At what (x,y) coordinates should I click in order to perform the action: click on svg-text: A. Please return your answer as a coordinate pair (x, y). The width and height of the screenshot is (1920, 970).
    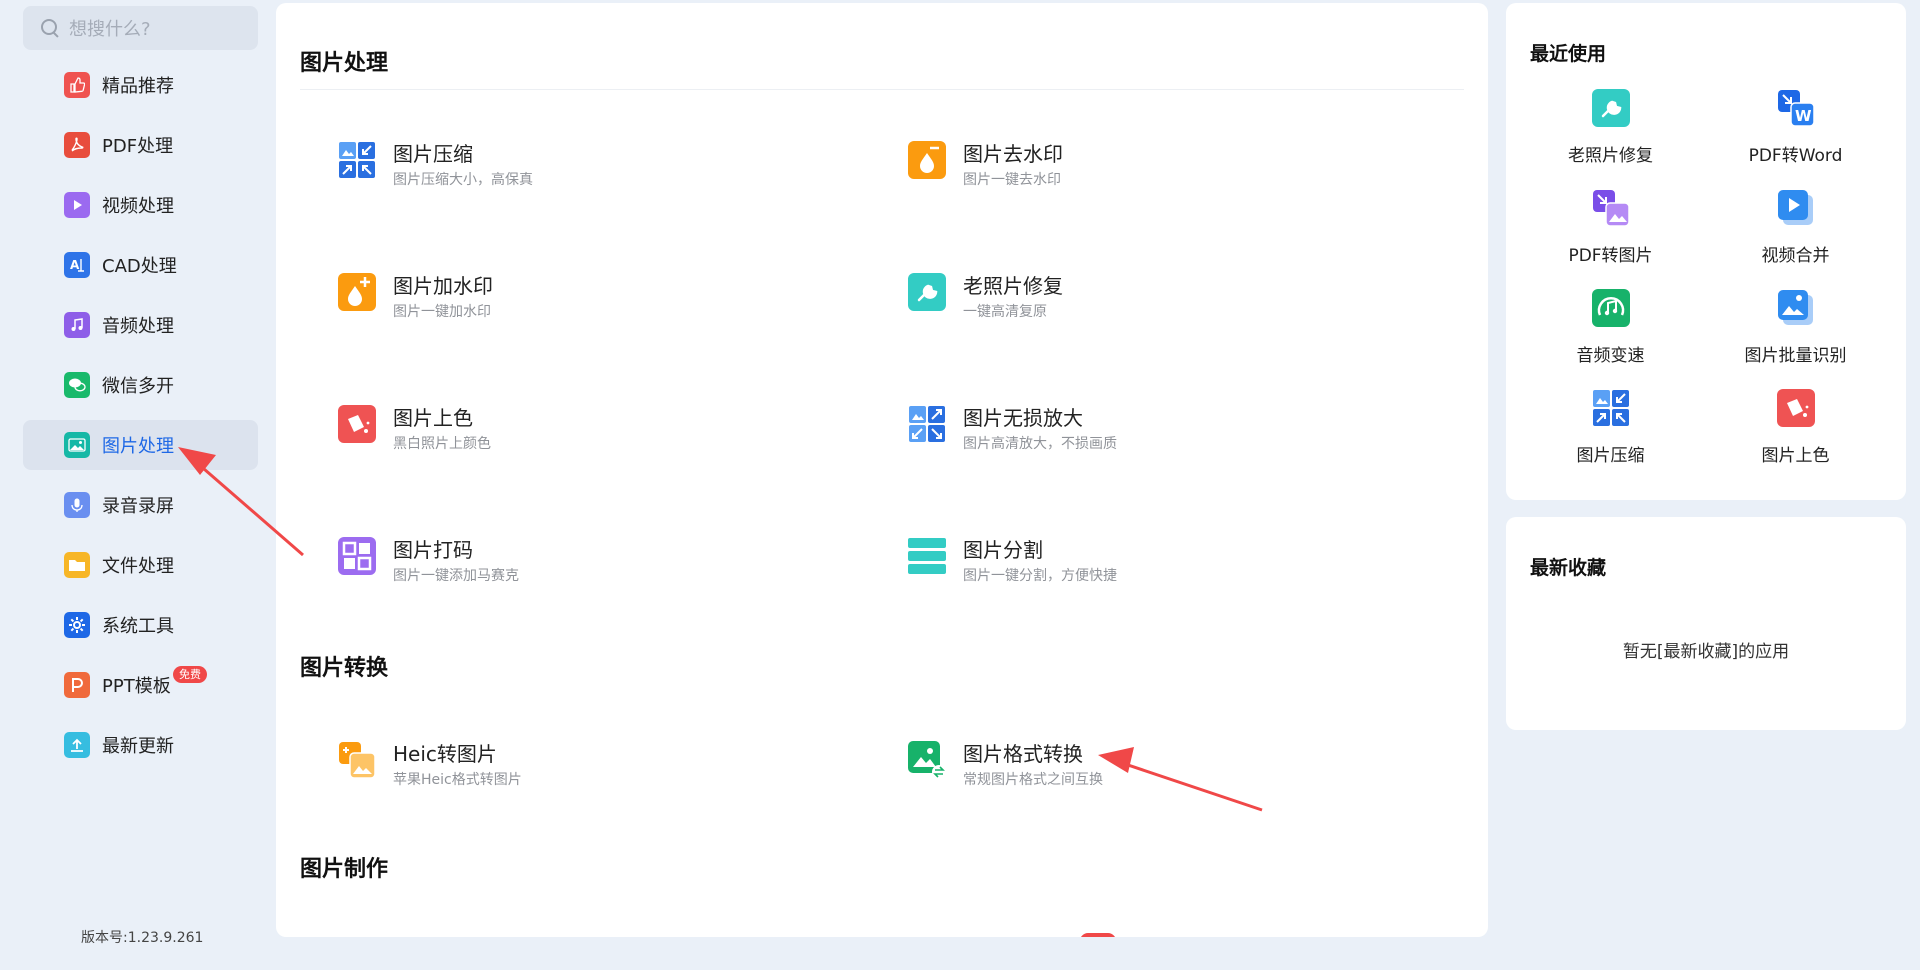
    Looking at the image, I should click on (75, 265).